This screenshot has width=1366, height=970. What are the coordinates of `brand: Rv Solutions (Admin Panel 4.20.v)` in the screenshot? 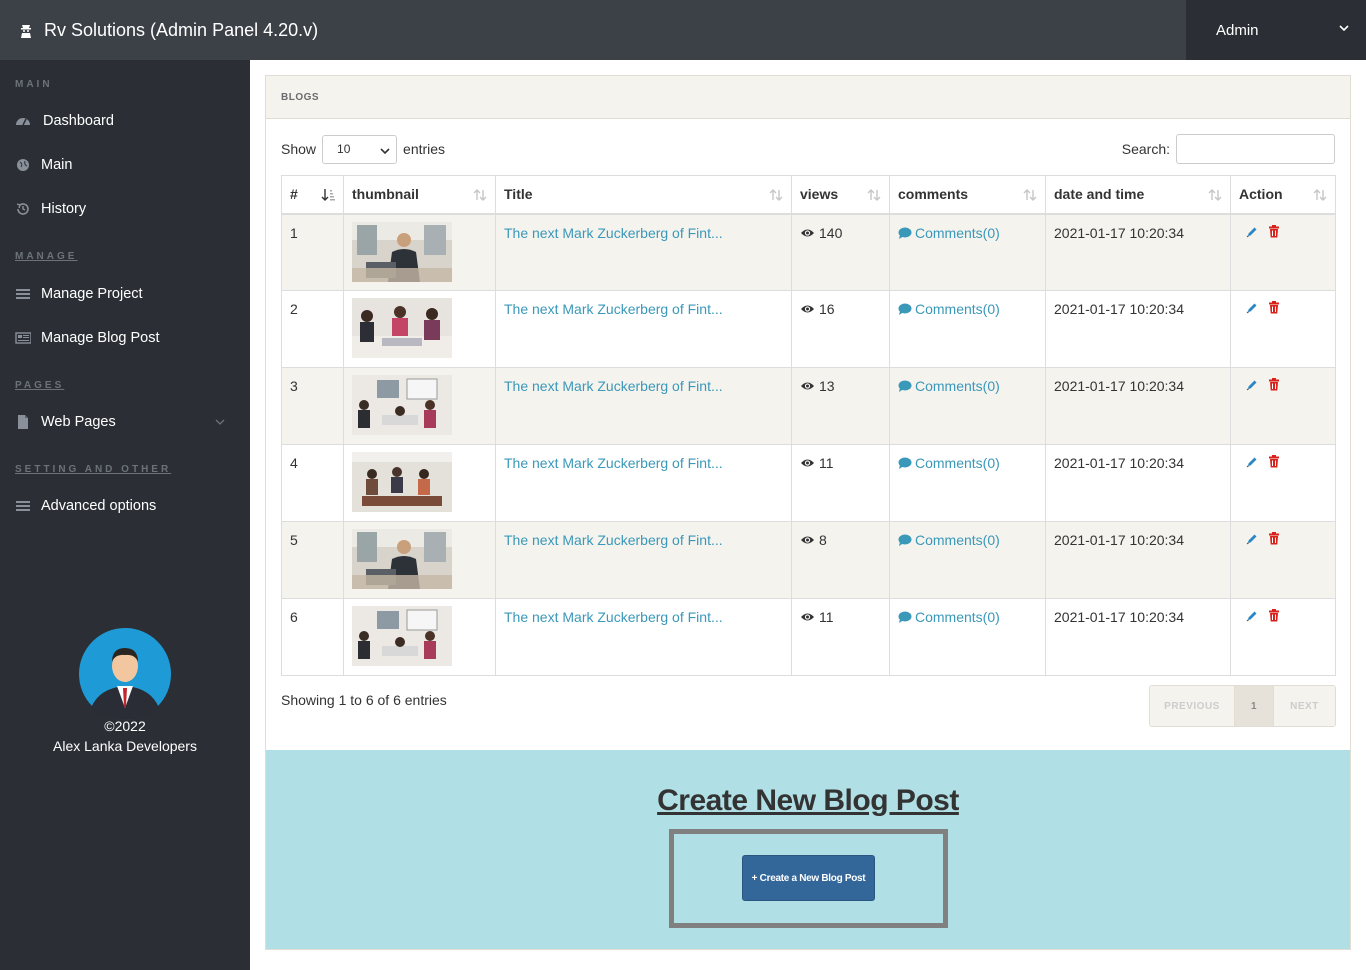 It's located at (168, 30).